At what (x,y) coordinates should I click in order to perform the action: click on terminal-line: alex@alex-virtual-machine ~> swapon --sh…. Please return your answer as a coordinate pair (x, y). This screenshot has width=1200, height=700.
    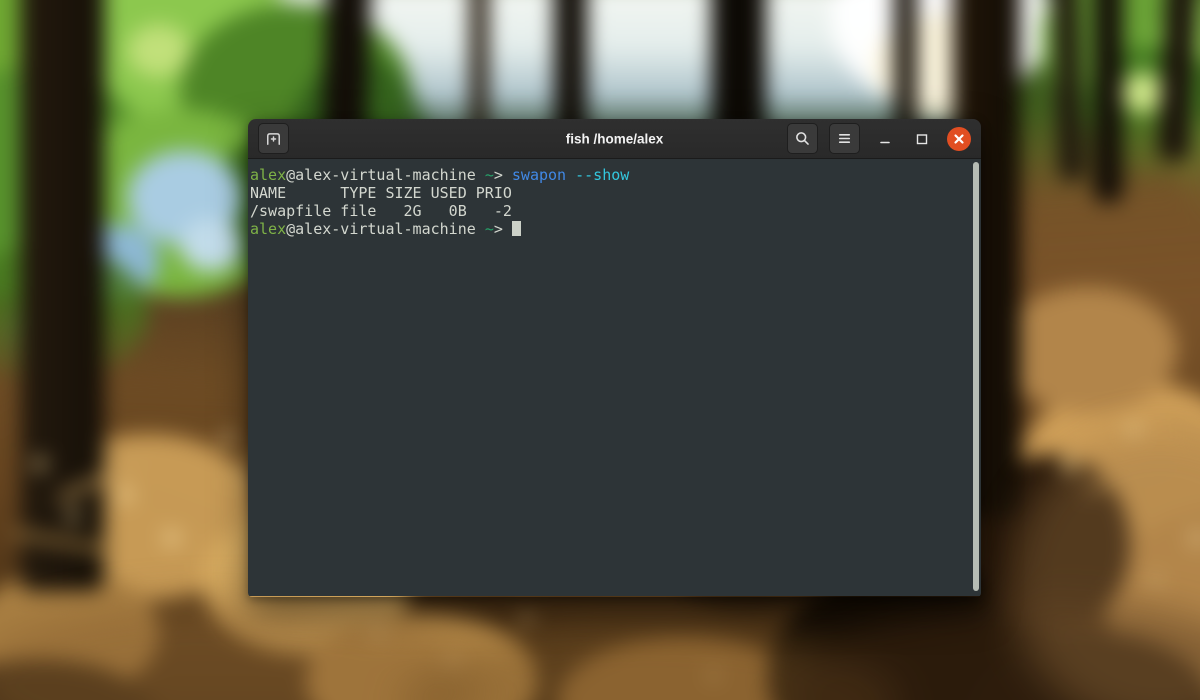
    Looking at the image, I should click on (440, 175).